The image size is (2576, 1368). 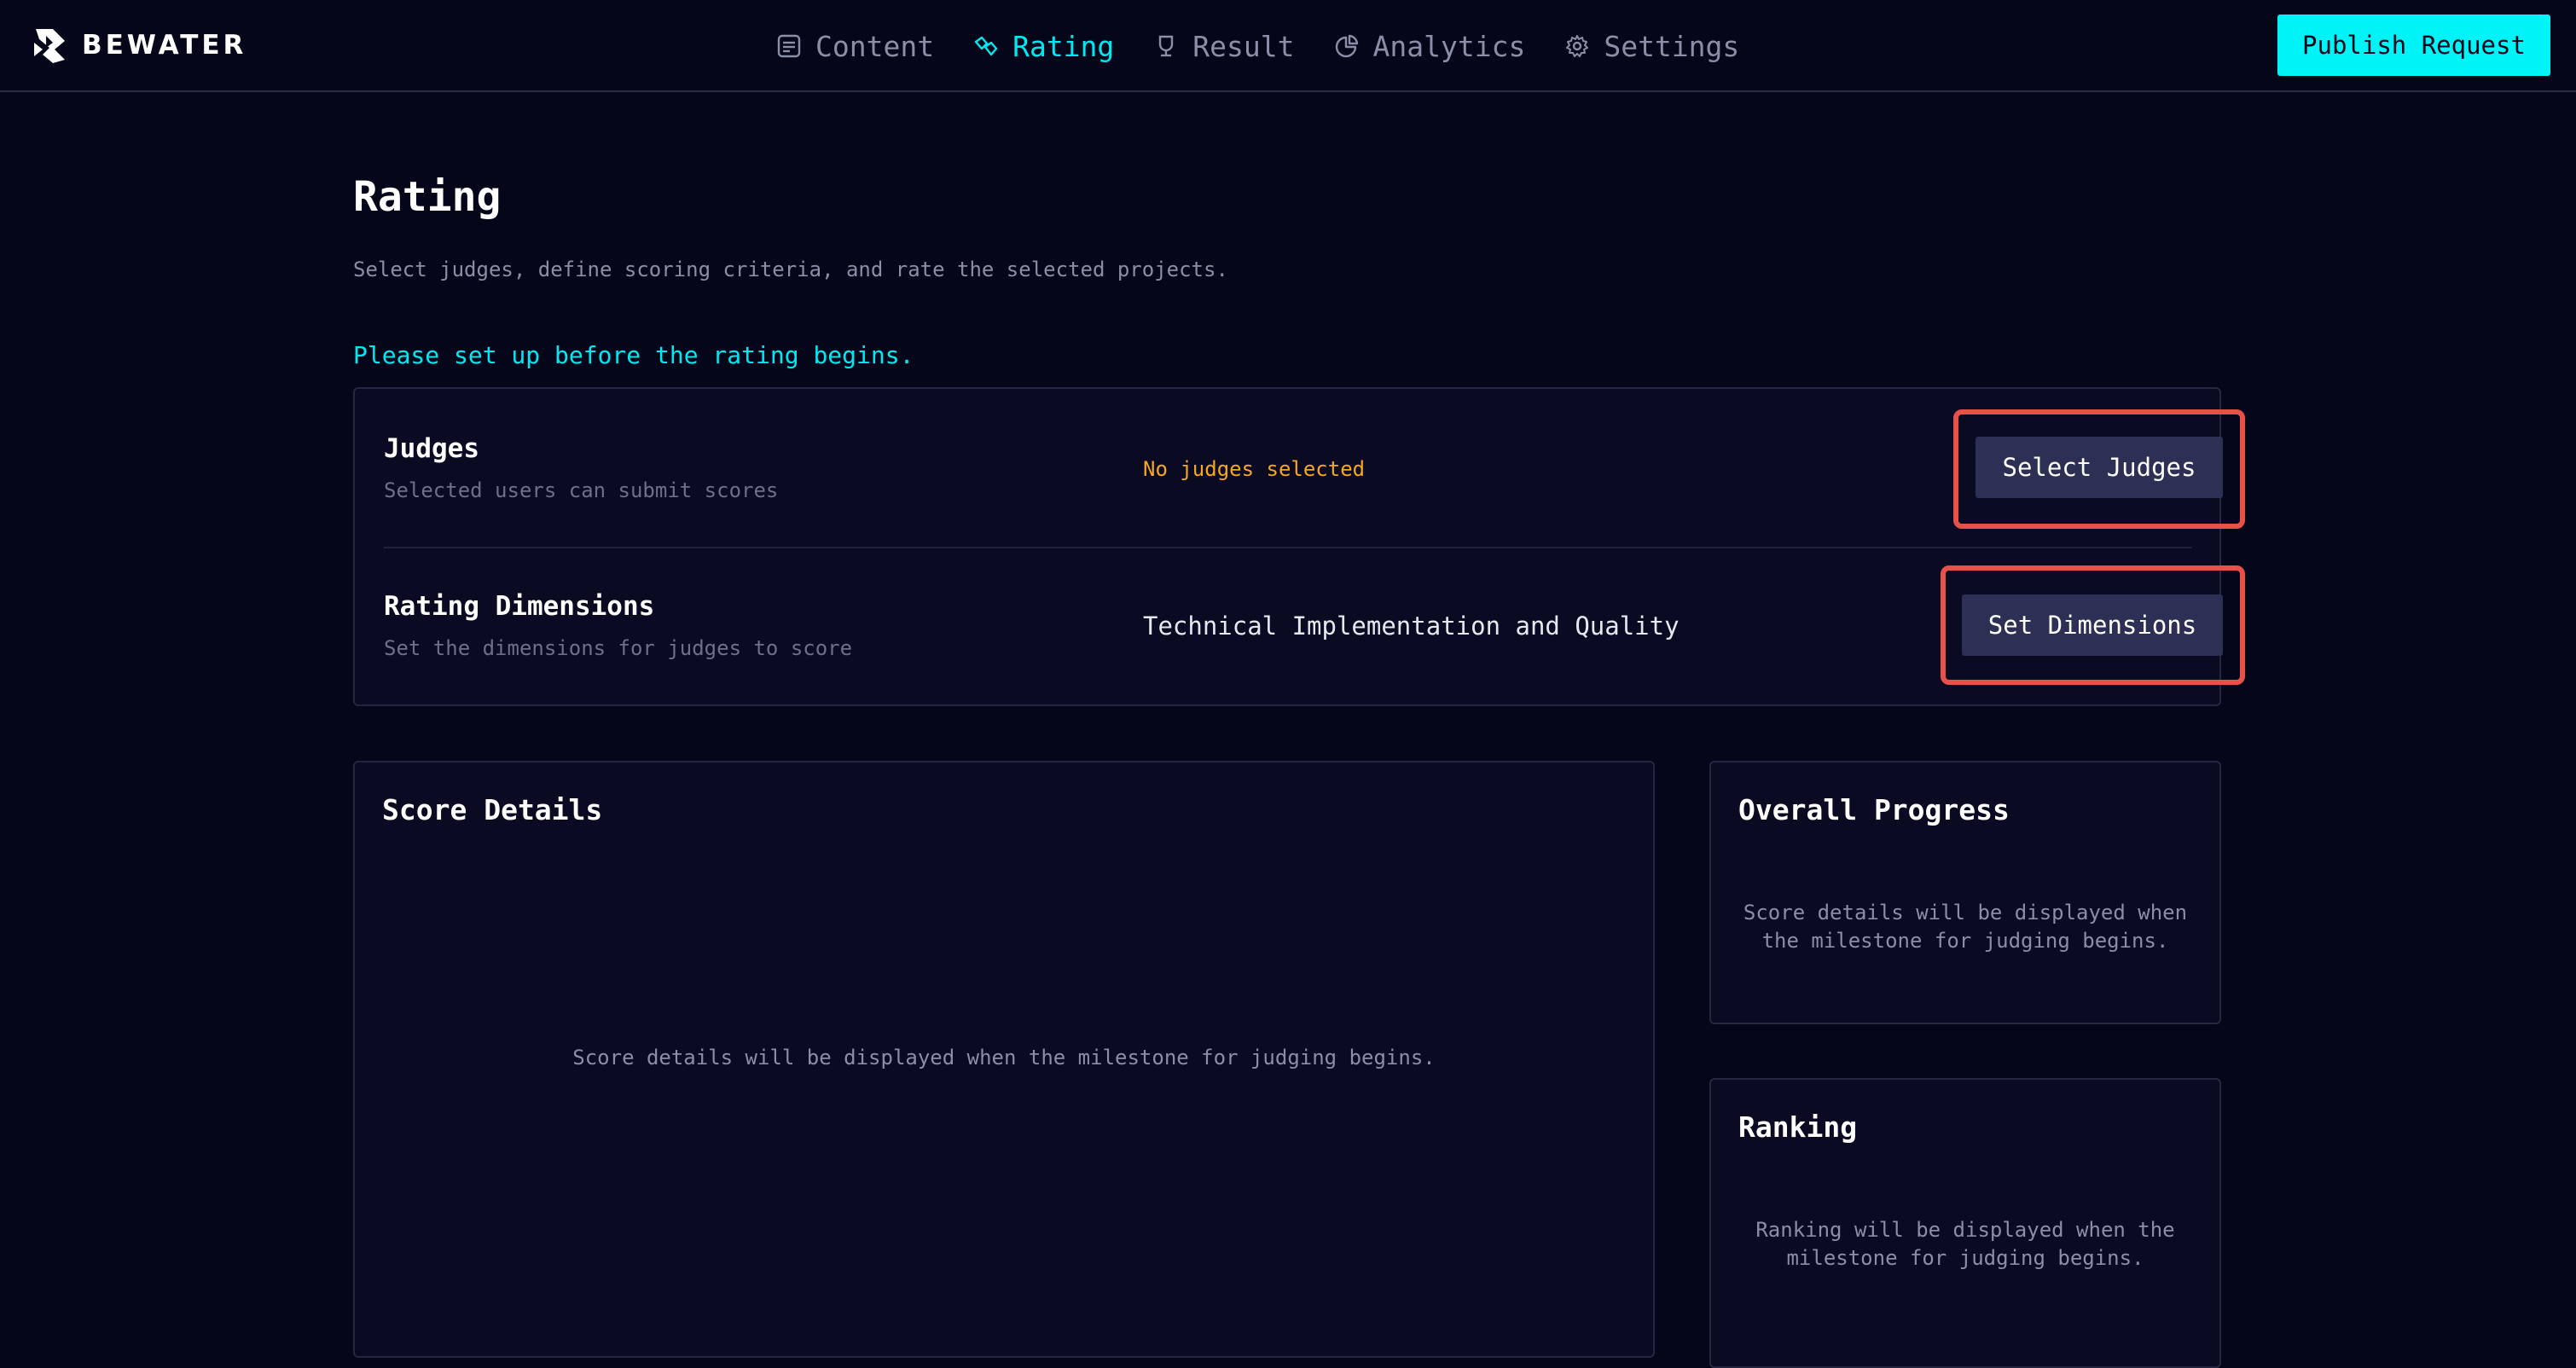 I want to click on nav-item-settings: Settings, so click(x=1651, y=46).